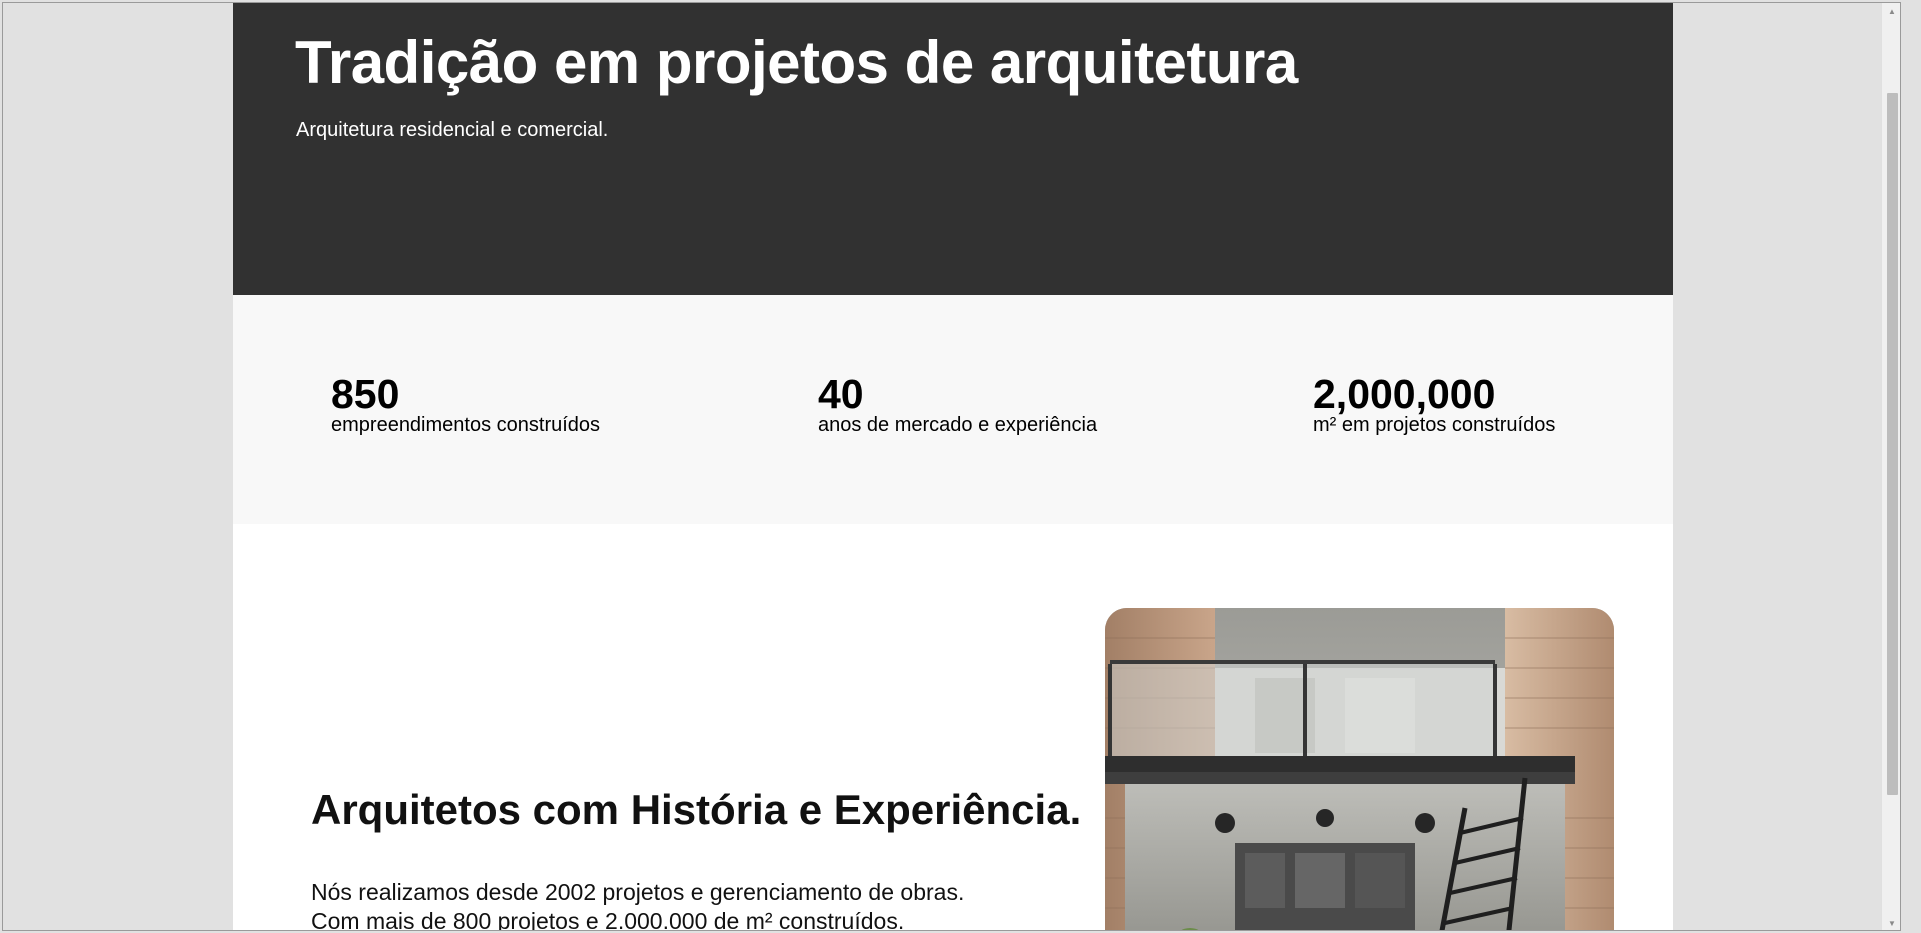 Image resolution: width=1921 pixels, height=933 pixels. What do you see at coordinates (452, 130) in the screenshot?
I see `hero-subtitle: Arquitetura residencial e comercial.` at bounding box center [452, 130].